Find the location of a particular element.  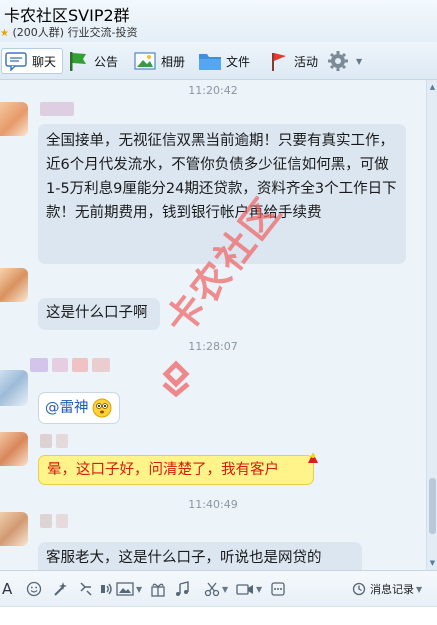

tab-files: 文件 is located at coordinates (224, 61).